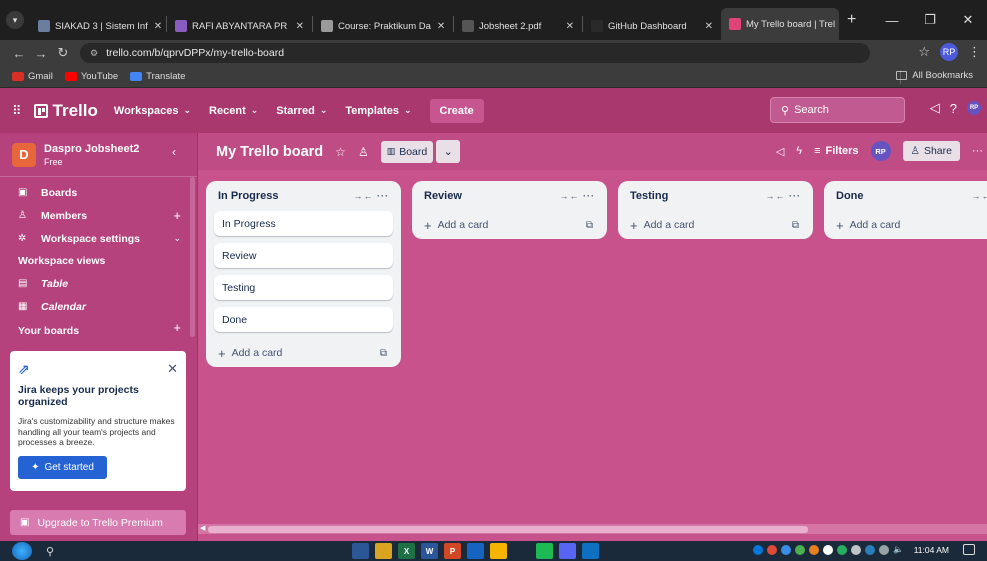  What do you see at coordinates (448, 151) in the screenshot?
I see `view-switcher-chevron-icon: ⌄` at bounding box center [448, 151].